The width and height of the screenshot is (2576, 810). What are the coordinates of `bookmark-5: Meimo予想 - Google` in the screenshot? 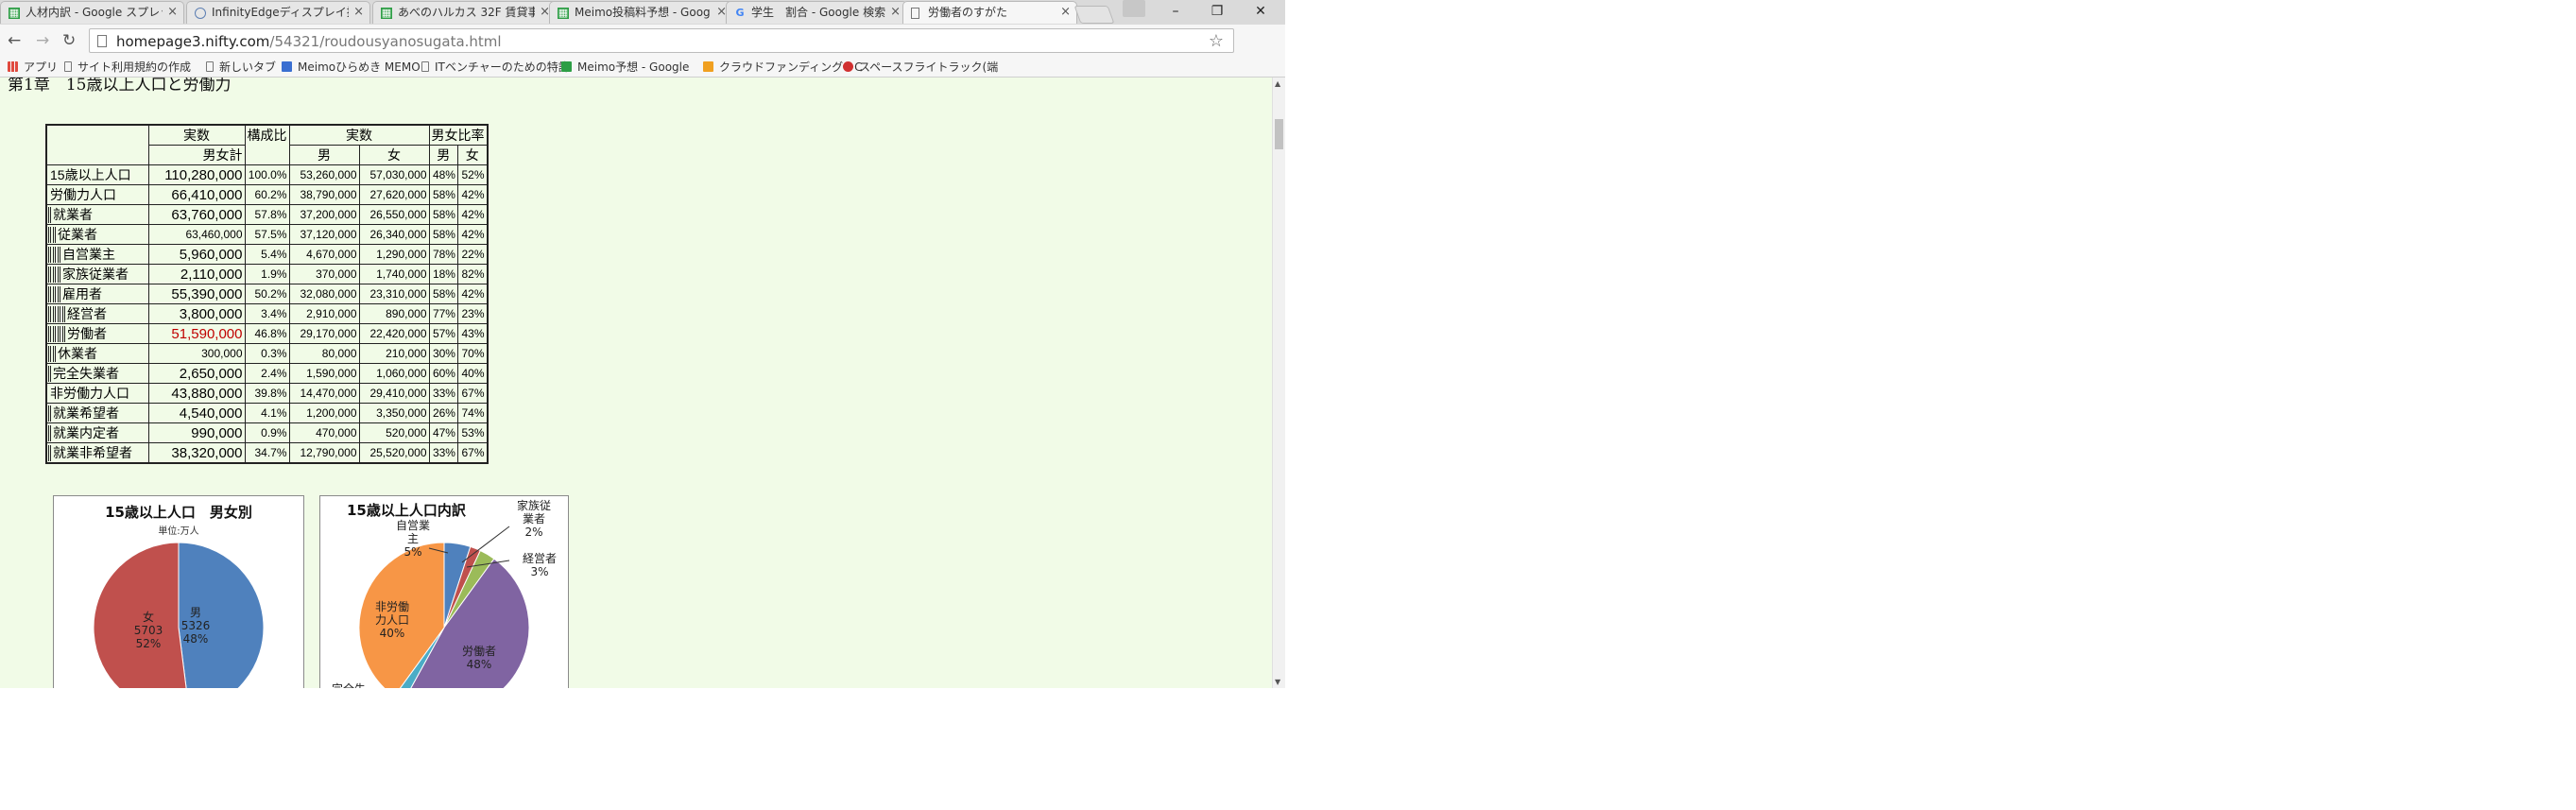 It's located at (625, 68).